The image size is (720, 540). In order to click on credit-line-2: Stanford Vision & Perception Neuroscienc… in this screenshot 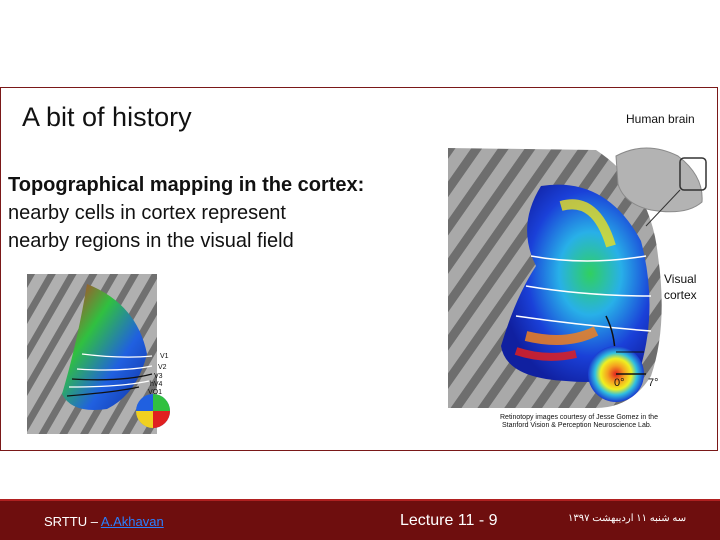, I will do `click(577, 425)`.